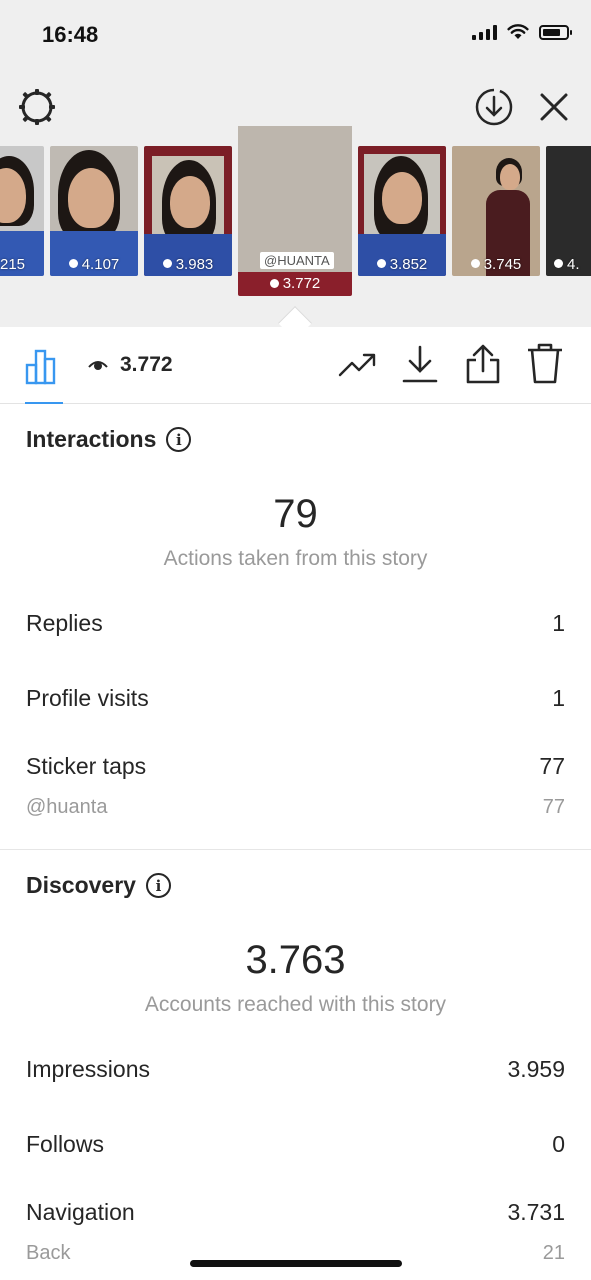 This screenshot has height=1280, width=591. I want to click on download-icon, so click(420, 367).